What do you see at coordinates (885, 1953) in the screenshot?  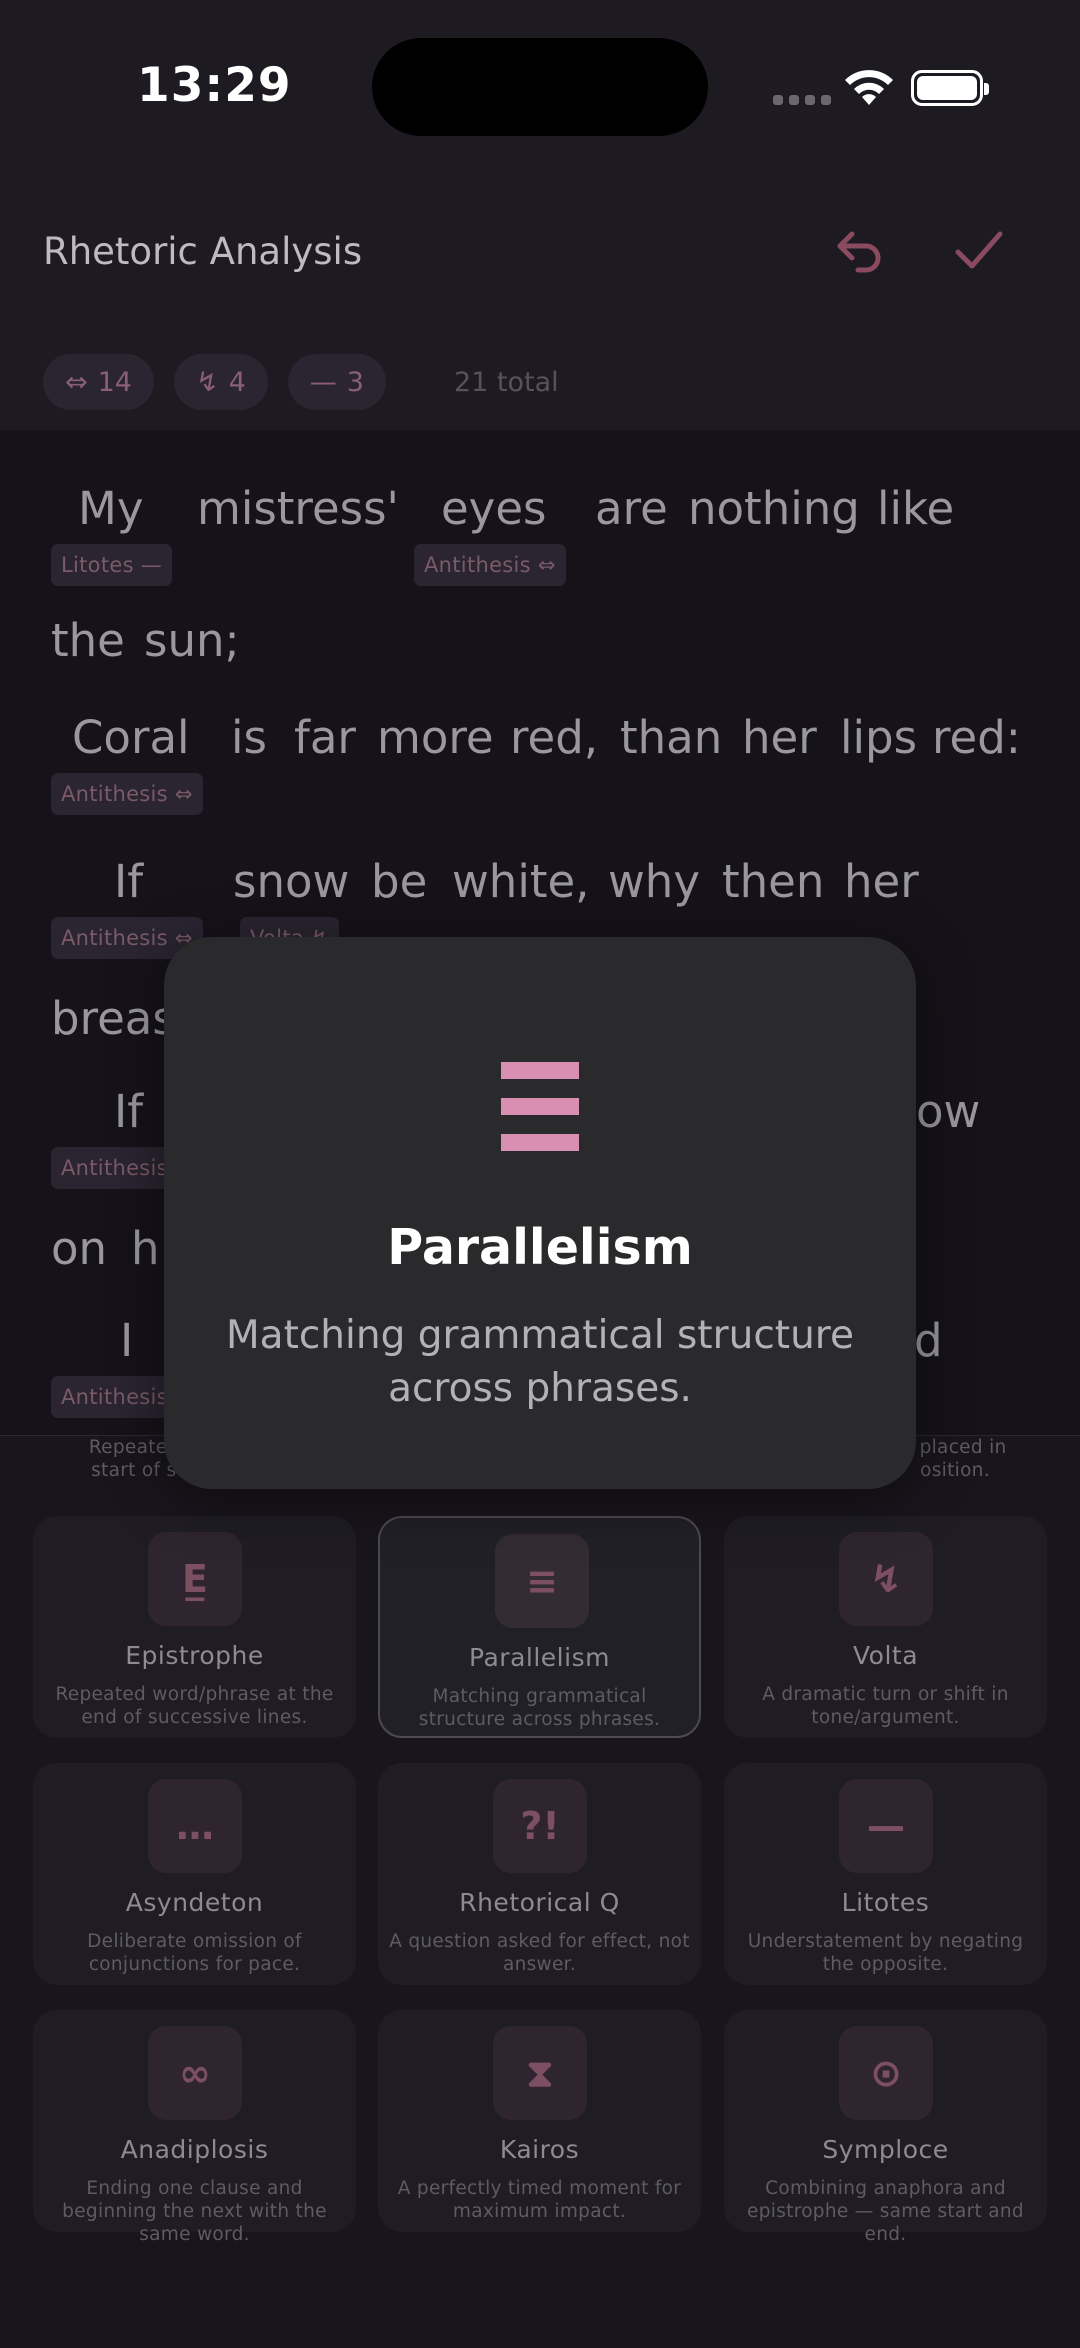 I see `device-desc: Understatement by negating the opposite.` at bounding box center [885, 1953].